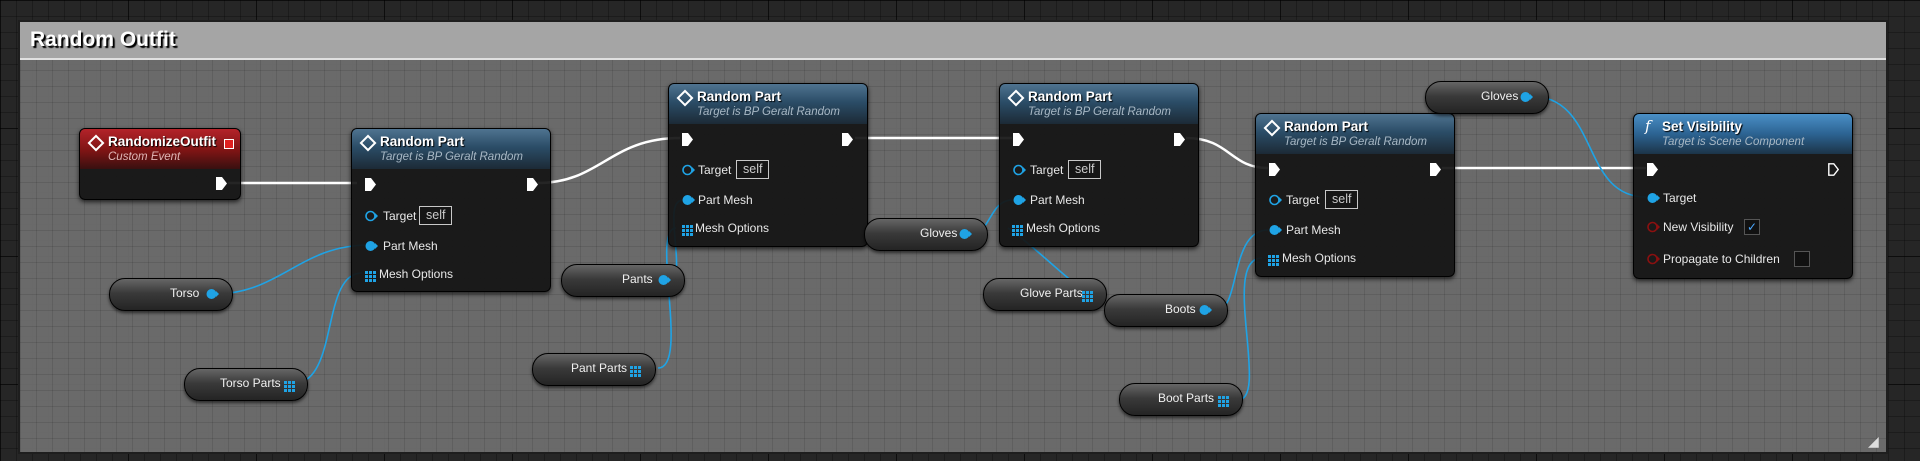 The height and width of the screenshot is (461, 1920). What do you see at coordinates (185, 293) in the screenshot?
I see `variable-label: Torso` at bounding box center [185, 293].